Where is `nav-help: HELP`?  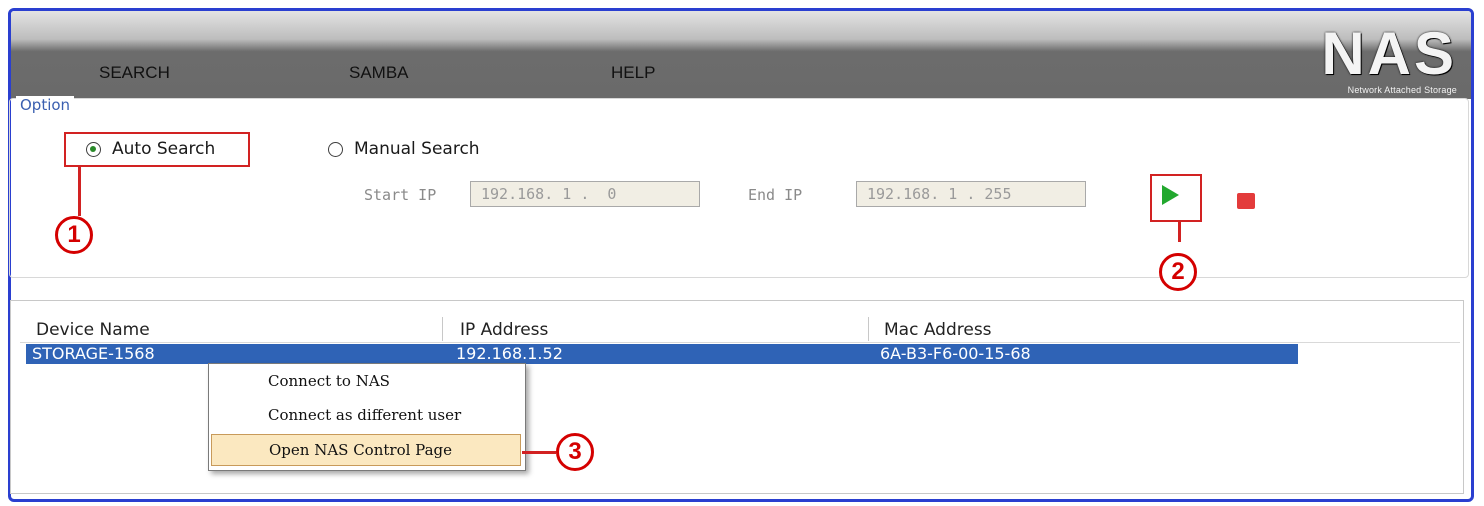
nav-help: HELP is located at coordinates (633, 73).